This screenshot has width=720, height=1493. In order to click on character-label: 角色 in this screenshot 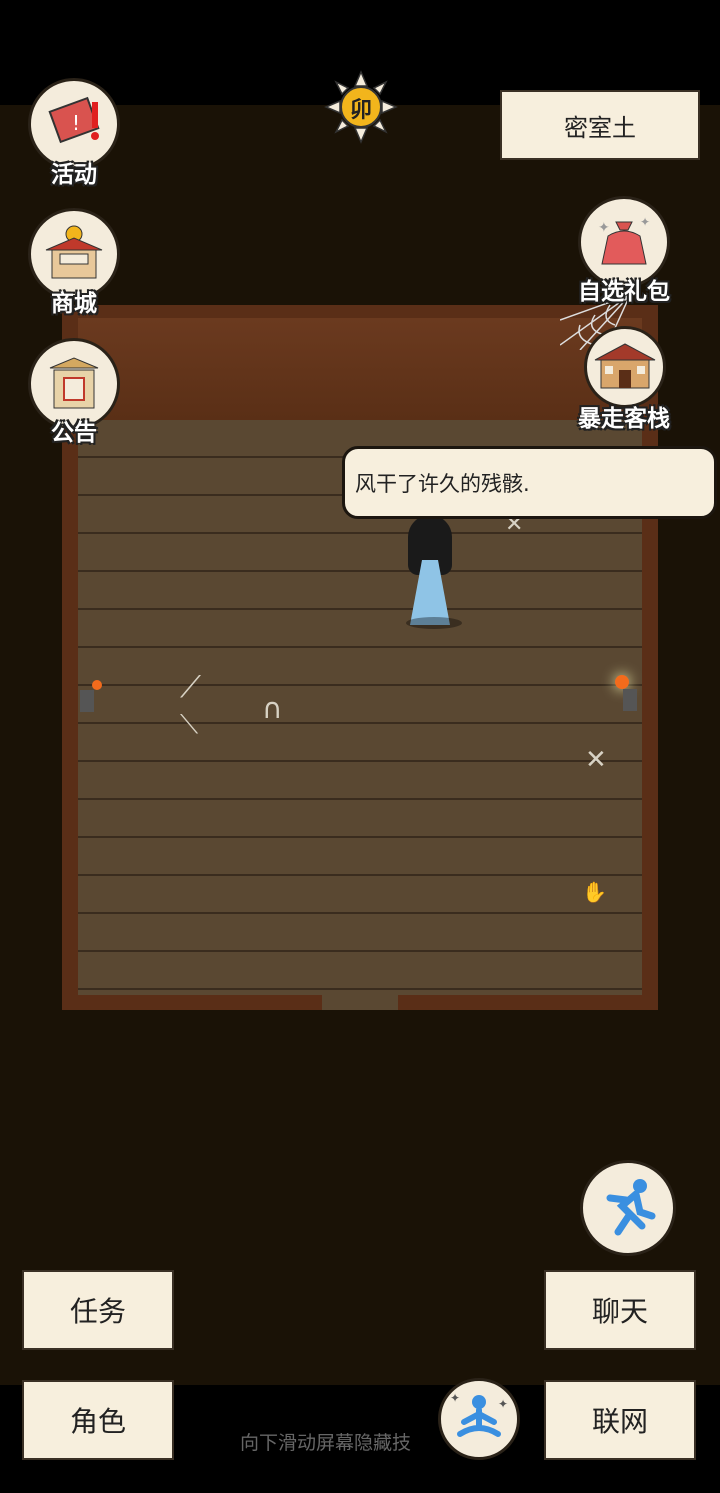, I will do `click(97, 1421)`.